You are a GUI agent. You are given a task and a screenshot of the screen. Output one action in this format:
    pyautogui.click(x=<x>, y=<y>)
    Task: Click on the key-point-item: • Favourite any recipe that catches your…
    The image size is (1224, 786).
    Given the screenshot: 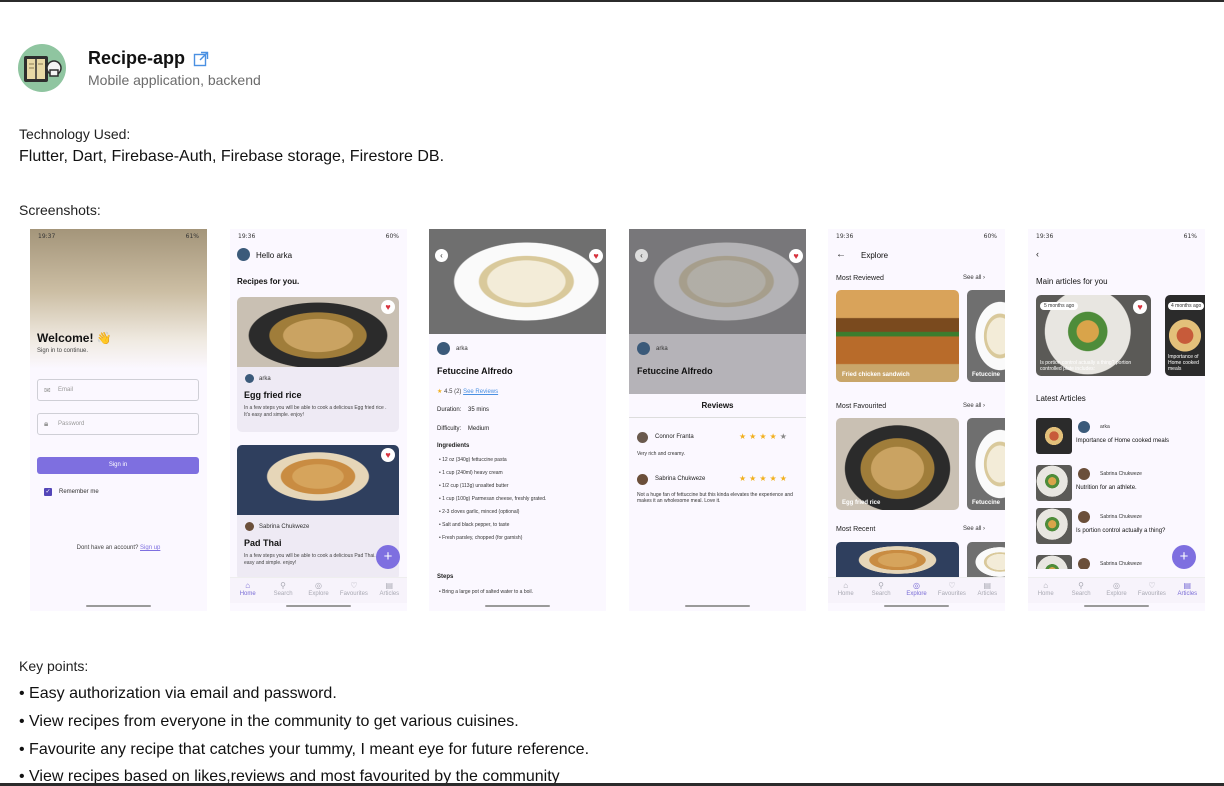 What is the action you would take?
    pyautogui.click(x=304, y=749)
    